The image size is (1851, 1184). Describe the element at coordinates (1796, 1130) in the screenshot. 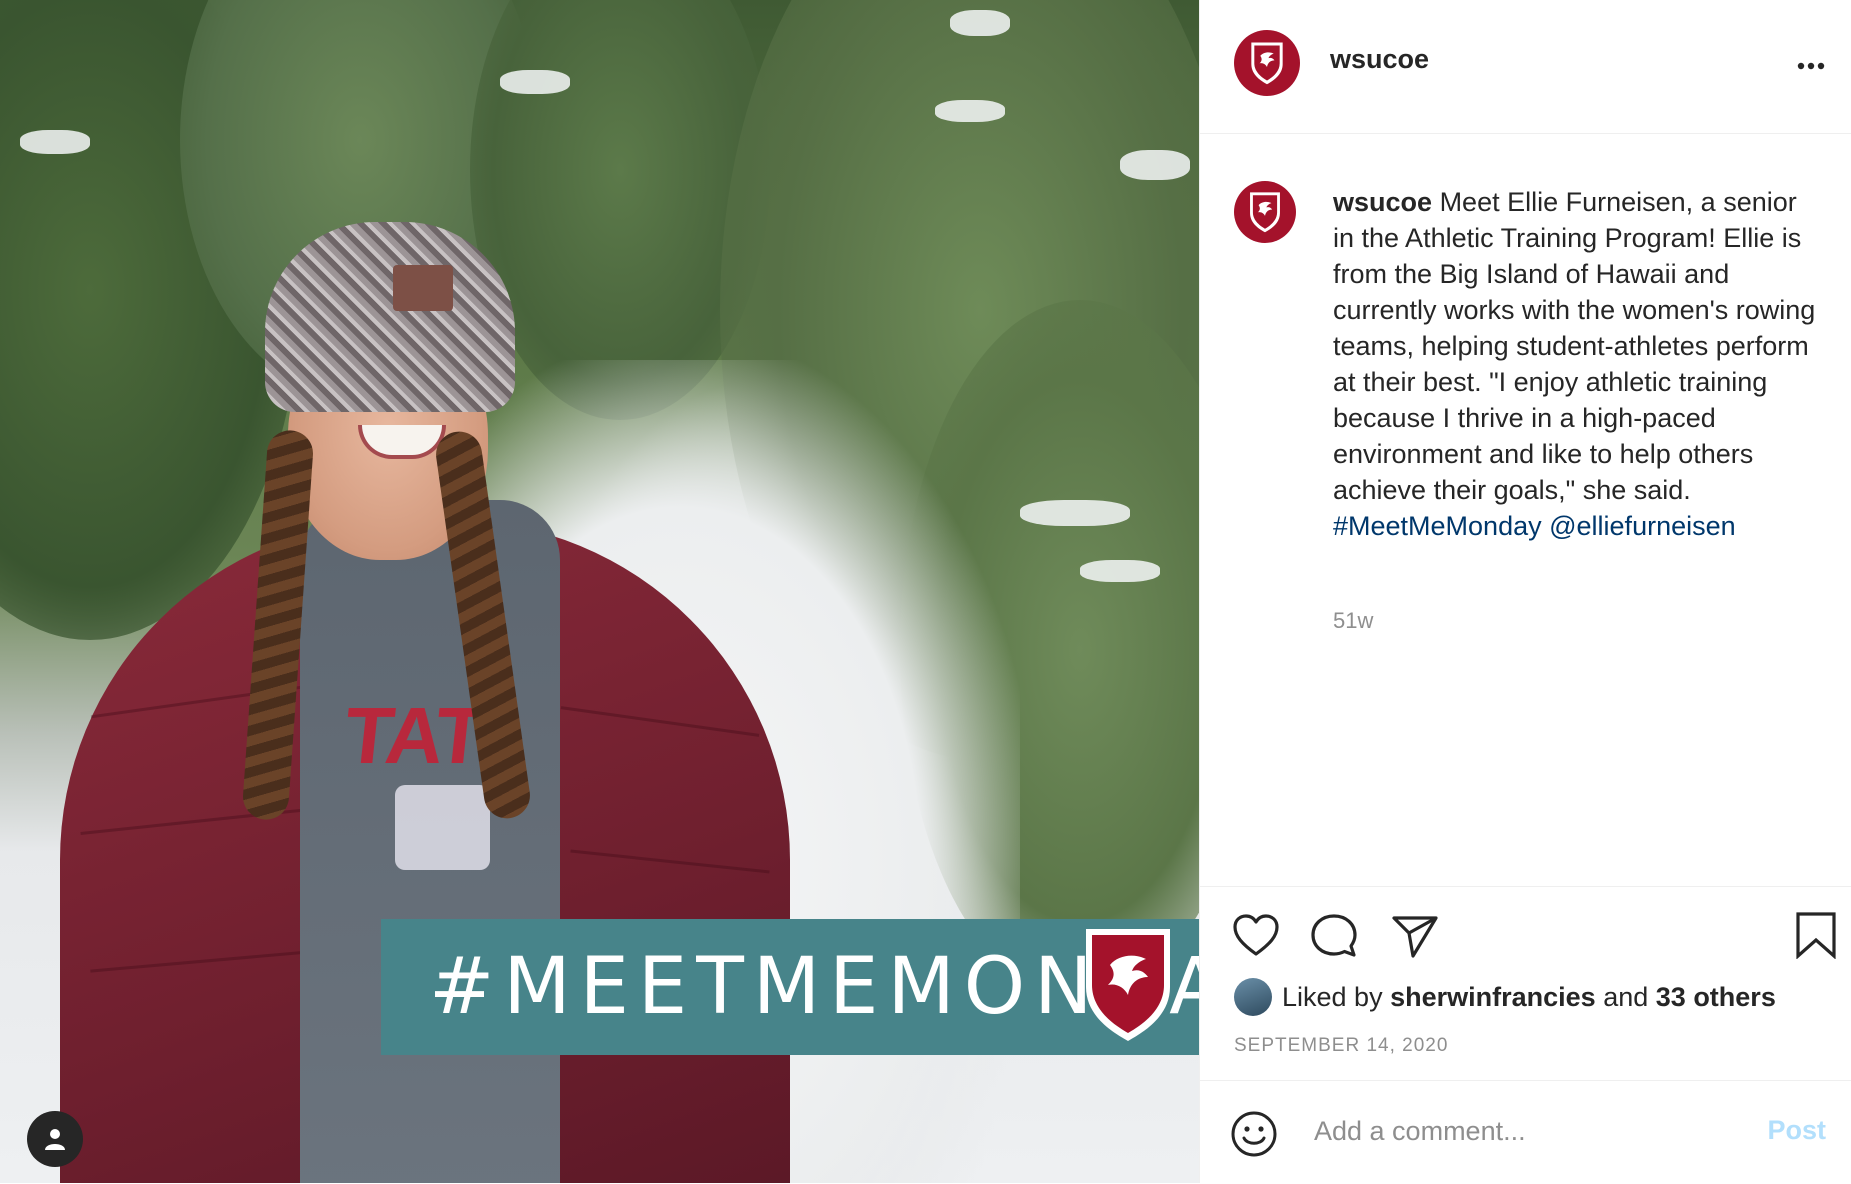

I see `post-comment-button: Post` at that location.